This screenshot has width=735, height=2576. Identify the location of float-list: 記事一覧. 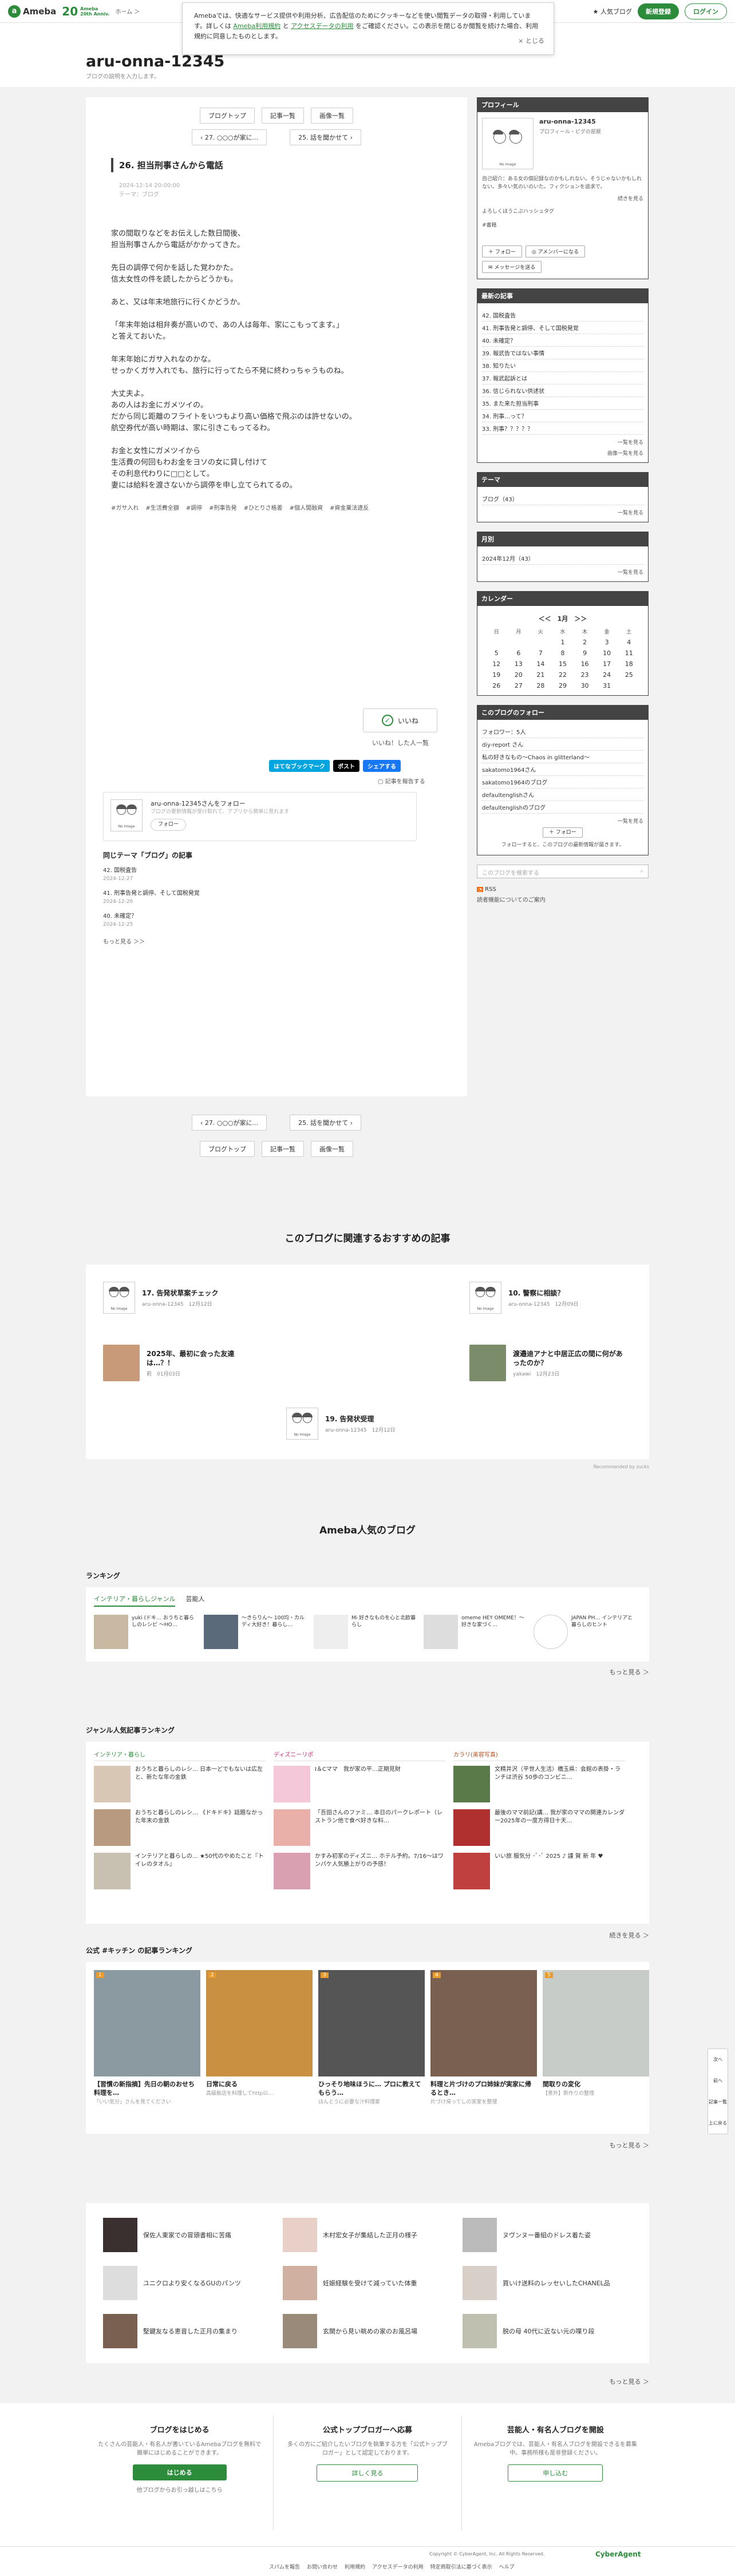
(718, 2102).